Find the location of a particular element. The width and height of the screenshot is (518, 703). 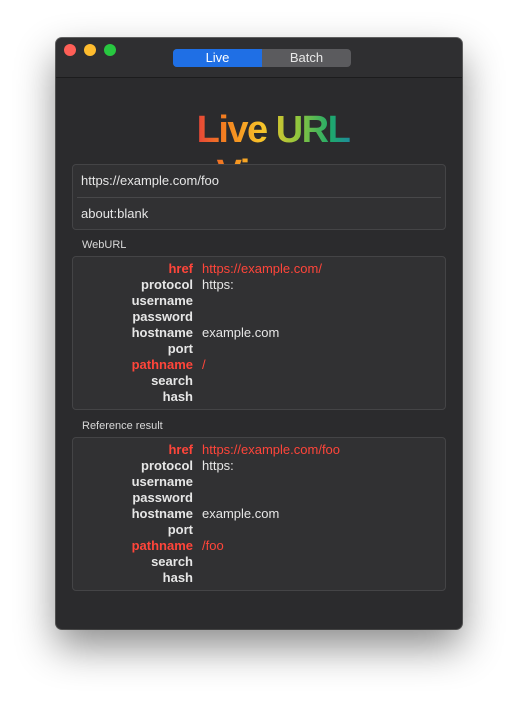

component-row-href: href https://example.com/foo is located at coordinates (259, 450).